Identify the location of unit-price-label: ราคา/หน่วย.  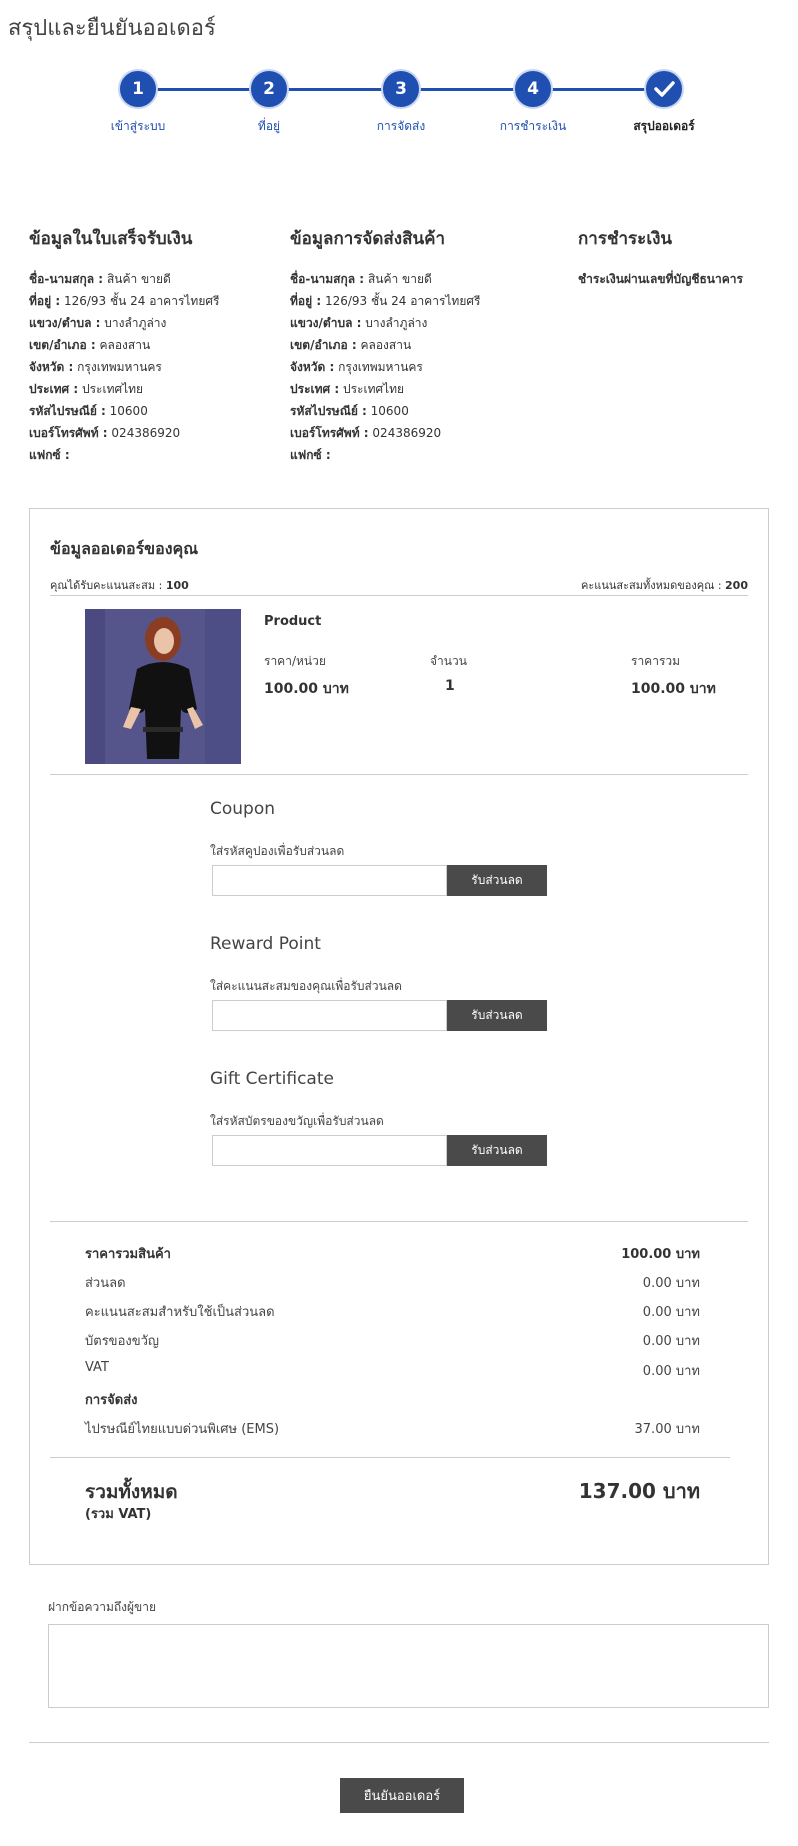
(295, 661).